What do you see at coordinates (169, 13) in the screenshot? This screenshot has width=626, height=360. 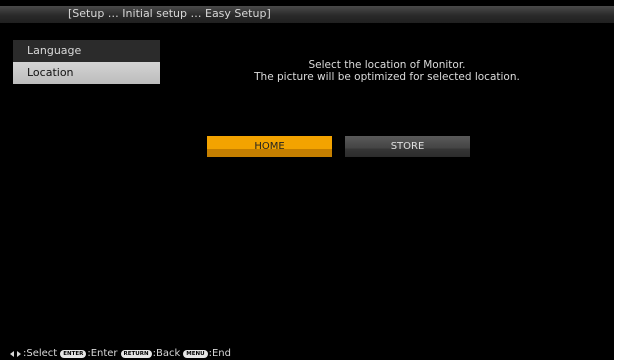 I see `breadcrumb: [Setup … Initial setup … Easy Setup]` at bounding box center [169, 13].